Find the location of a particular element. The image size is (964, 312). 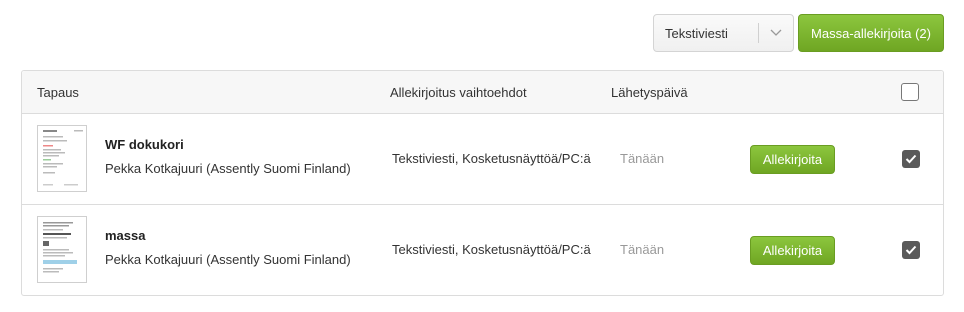

header-sent-date: Lähetyspäivä is located at coordinates (649, 92).